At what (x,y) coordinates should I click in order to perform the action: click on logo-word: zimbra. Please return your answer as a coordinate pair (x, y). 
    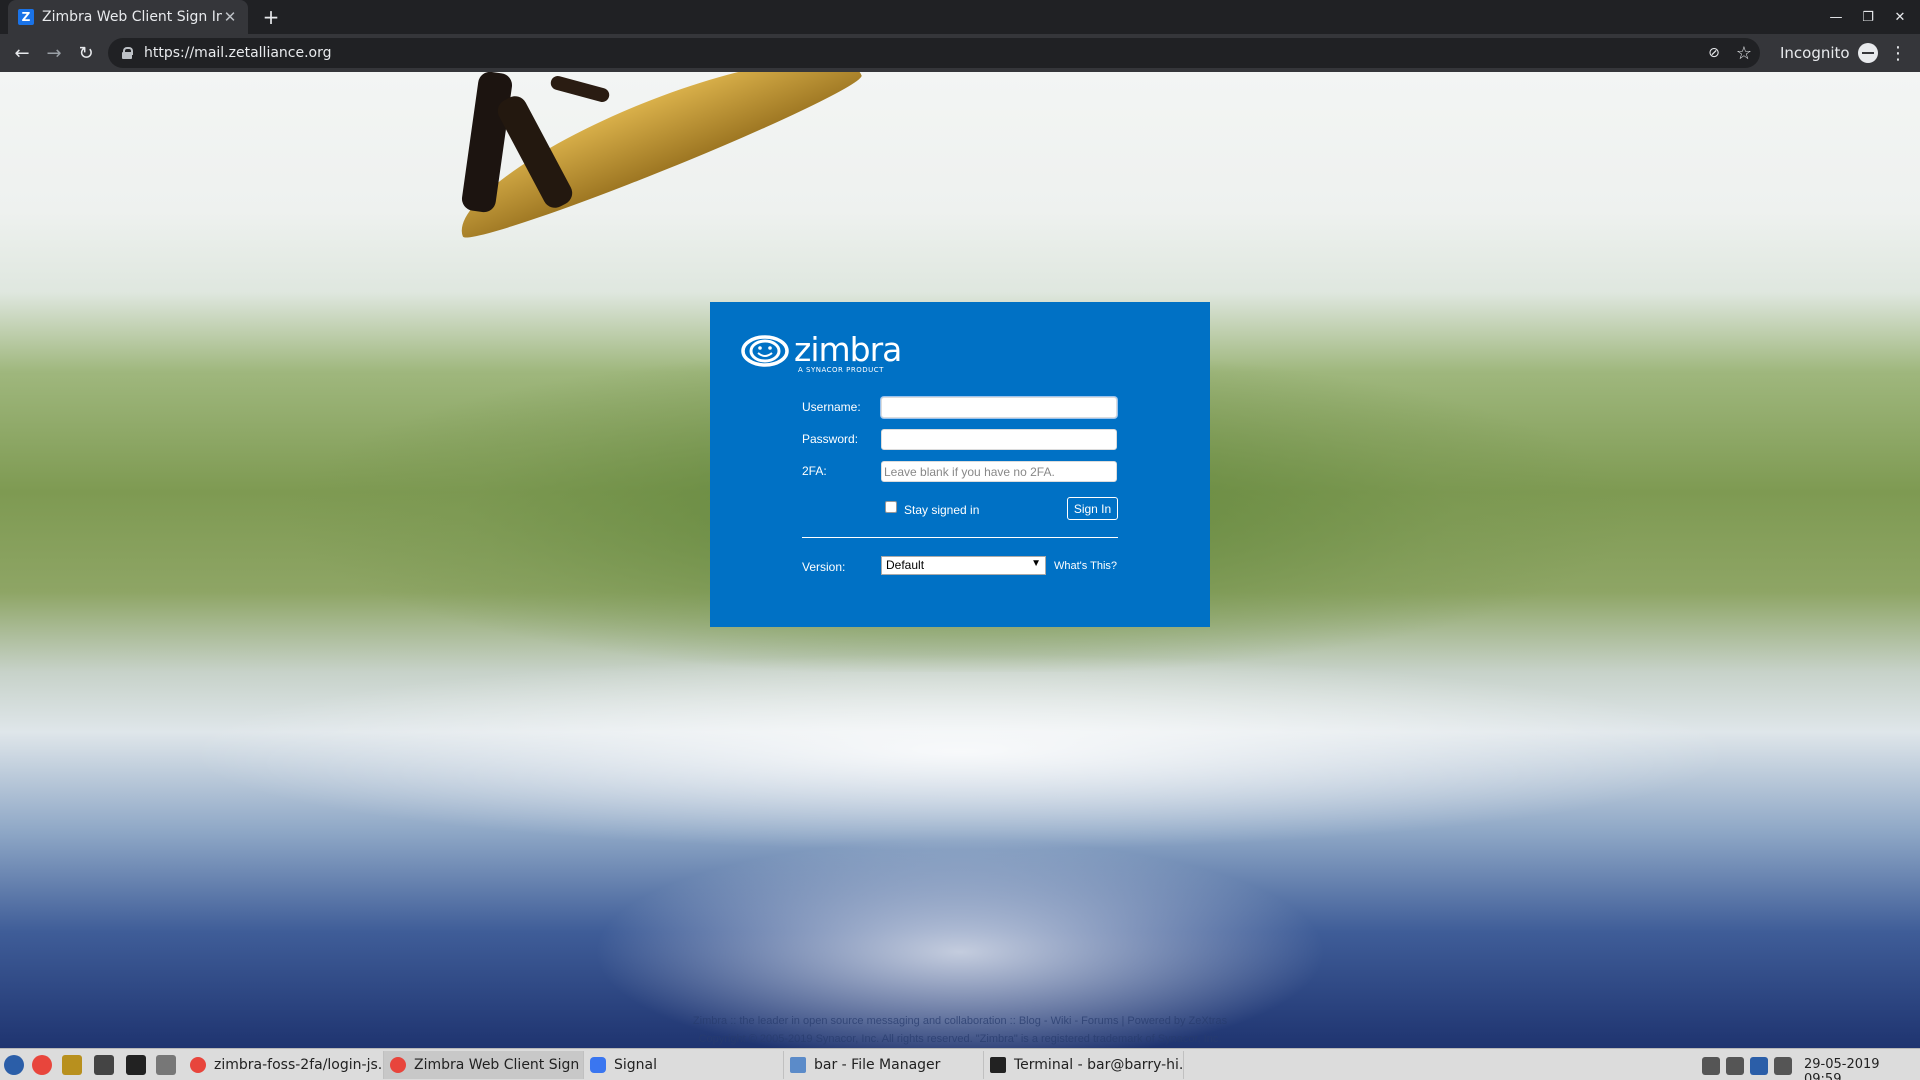
    Looking at the image, I should click on (848, 349).